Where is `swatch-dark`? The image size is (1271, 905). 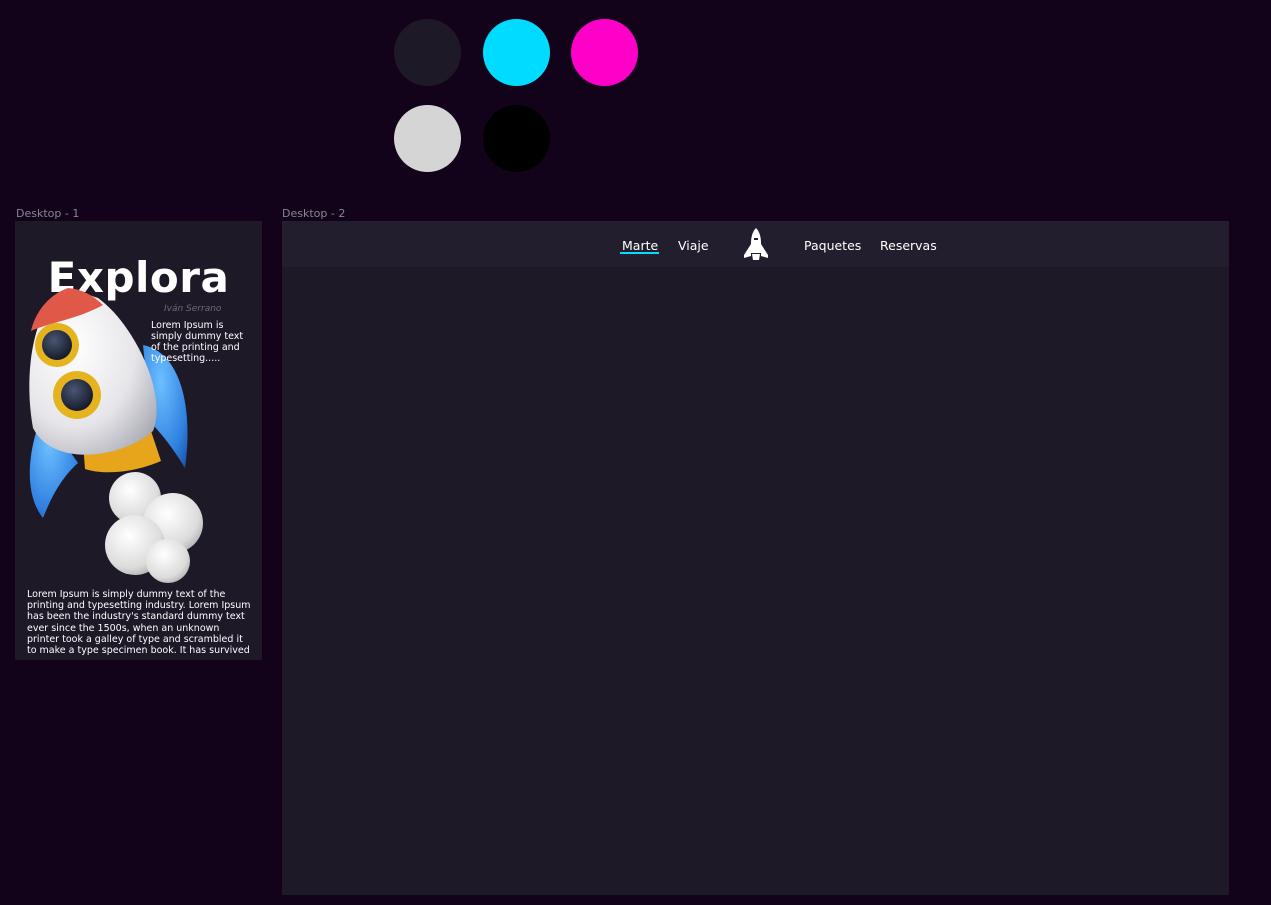 swatch-dark is located at coordinates (427, 52).